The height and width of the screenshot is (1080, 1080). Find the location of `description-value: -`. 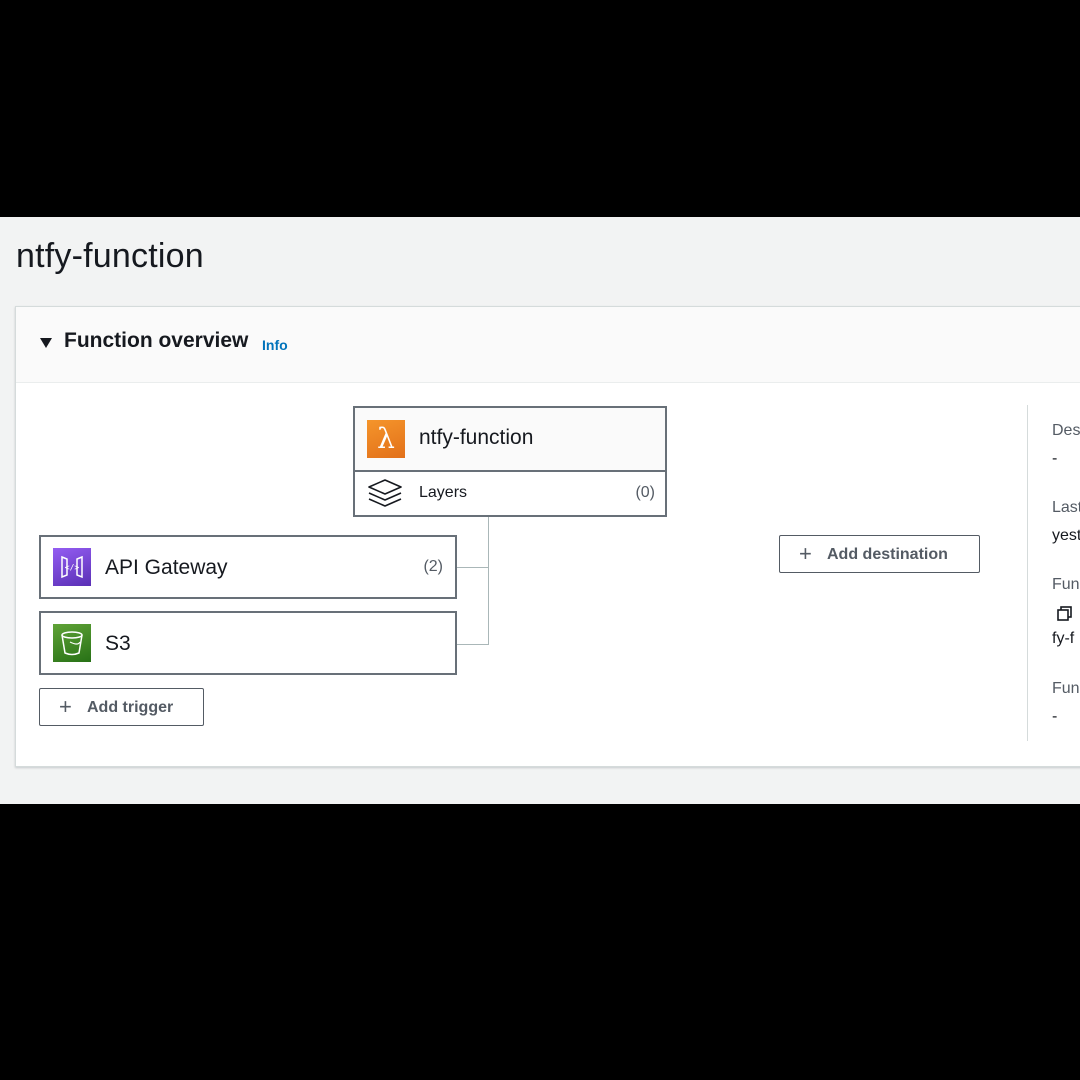

description-value: - is located at coordinates (1055, 458).